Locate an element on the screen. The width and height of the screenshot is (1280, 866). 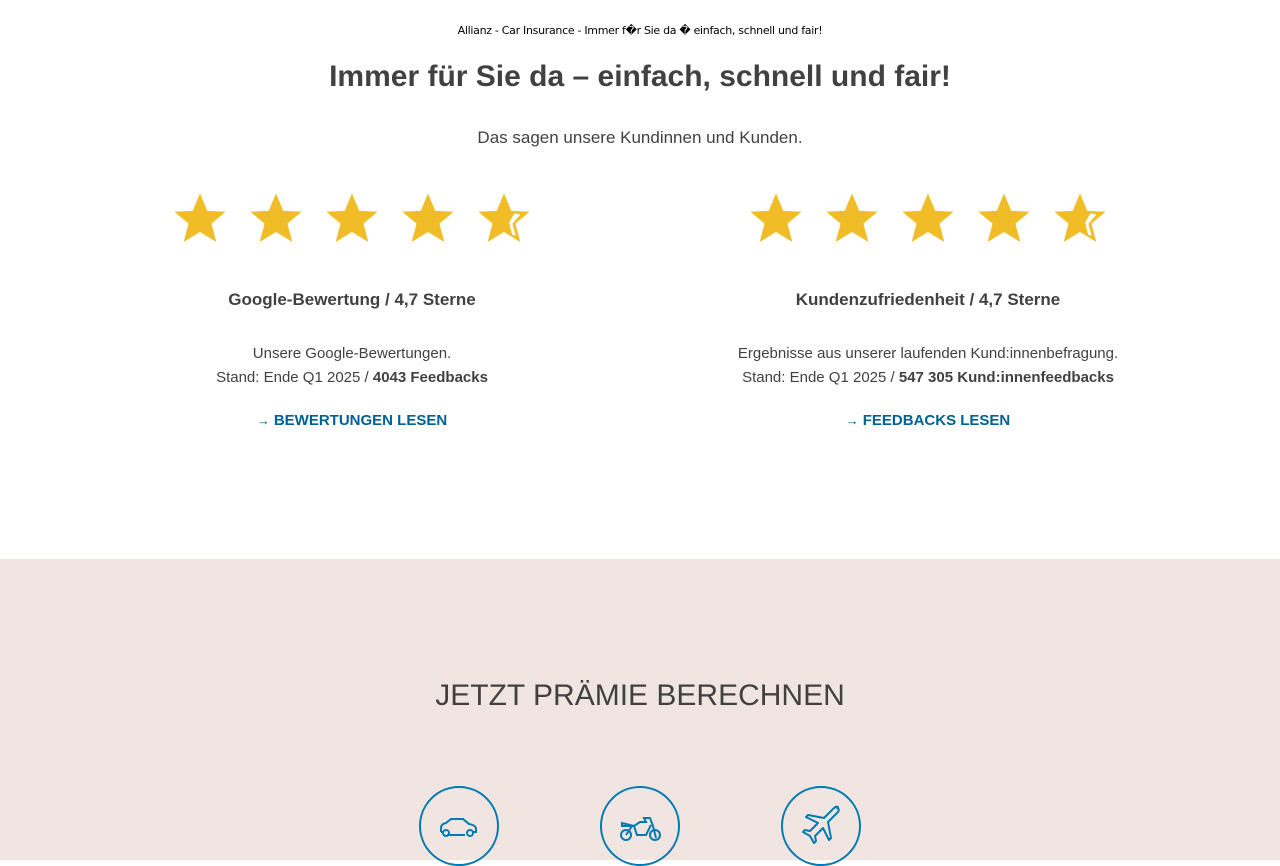
car-insurance-button is located at coordinates (459, 826).